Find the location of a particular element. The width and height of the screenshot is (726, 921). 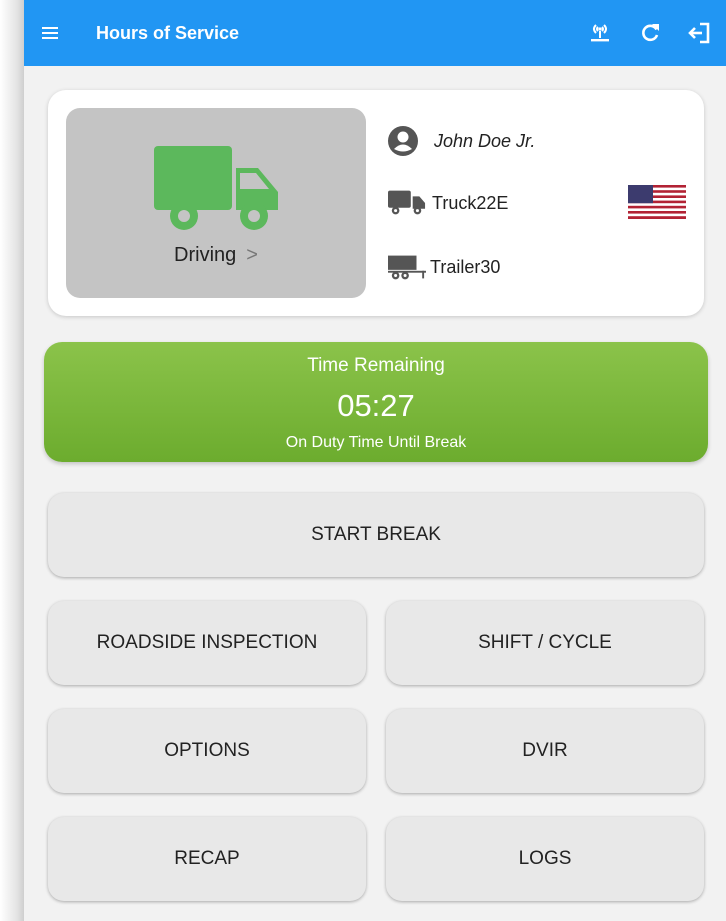

start-break-button: START BREAK is located at coordinates (376, 535).